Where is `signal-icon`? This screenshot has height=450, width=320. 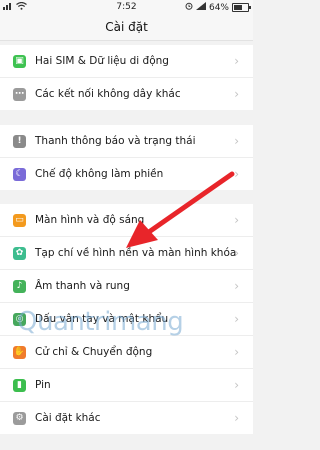
signal-icon is located at coordinates (200, 7).